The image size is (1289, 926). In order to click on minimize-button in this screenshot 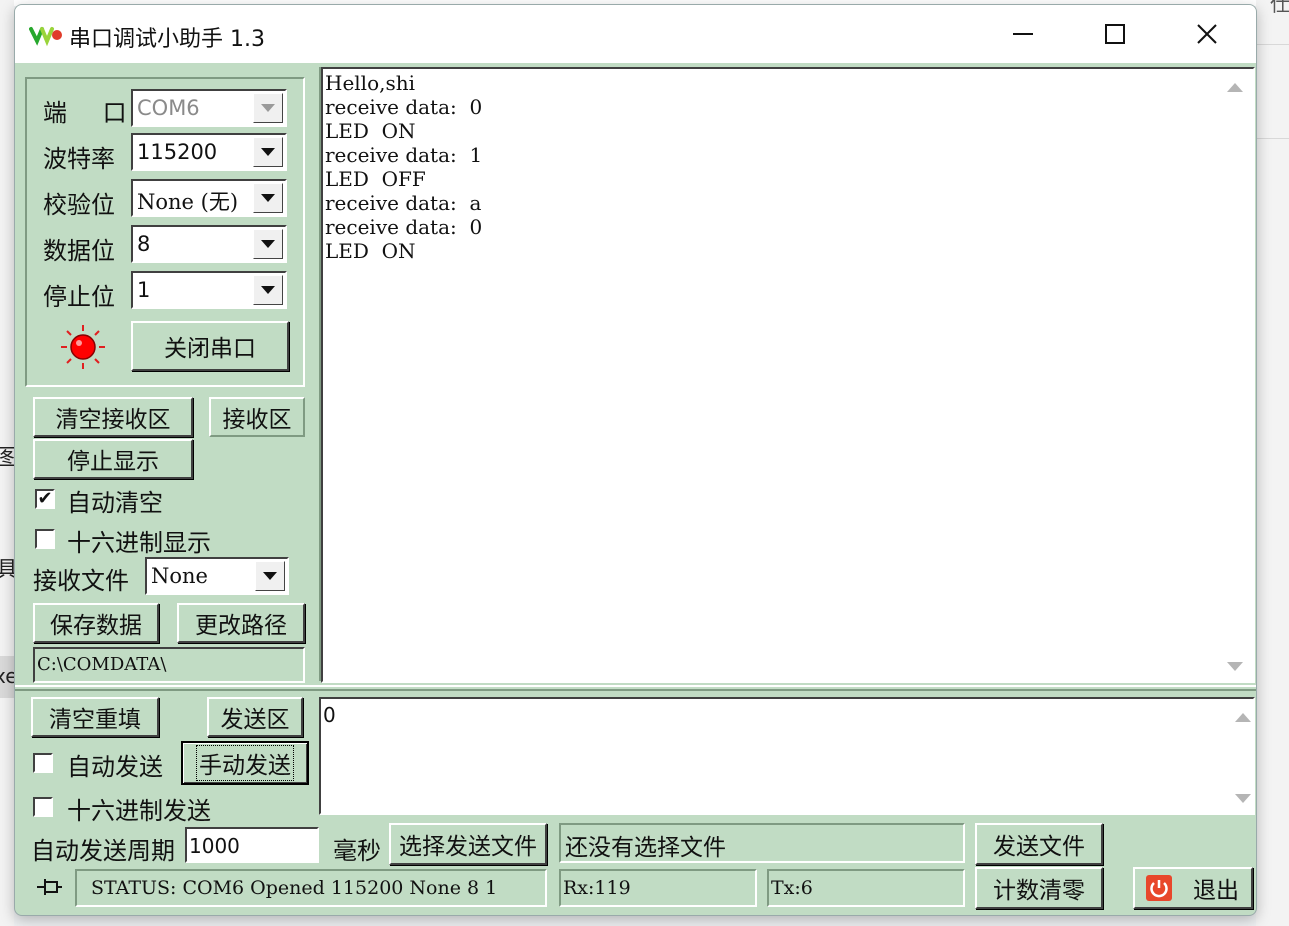, I will do `click(1023, 34)`.